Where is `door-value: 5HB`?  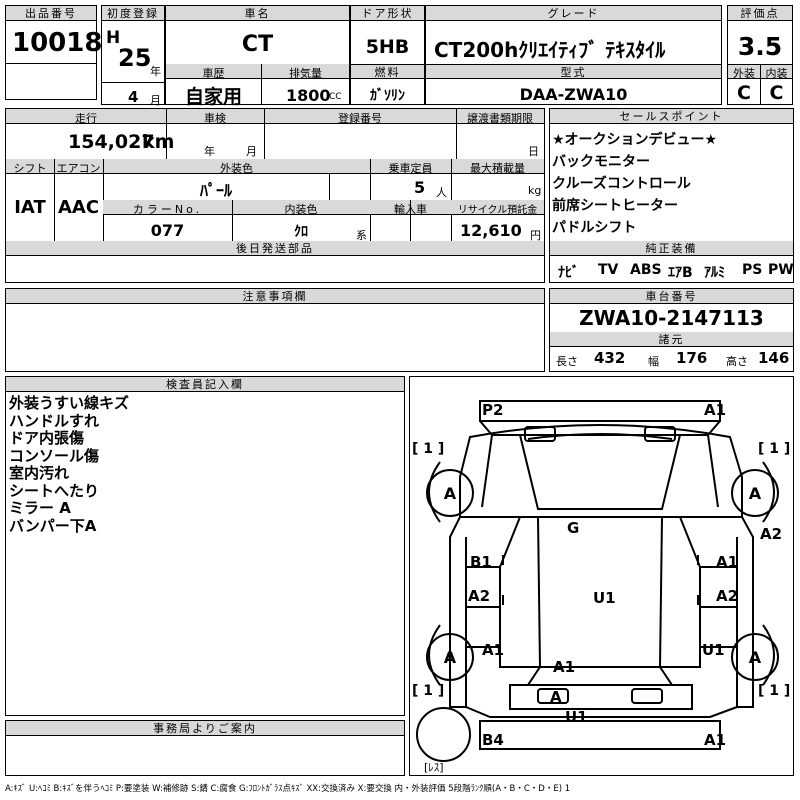 door-value: 5HB is located at coordinates (387, 47).